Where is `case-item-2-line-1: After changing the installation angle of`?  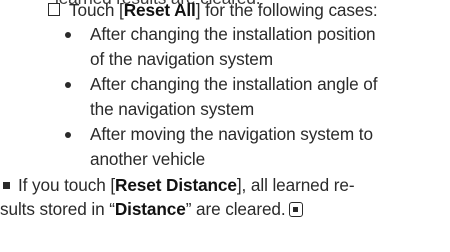
case-item-2-line-1: After changing the installation angle of is located at coordinates (234, 84).